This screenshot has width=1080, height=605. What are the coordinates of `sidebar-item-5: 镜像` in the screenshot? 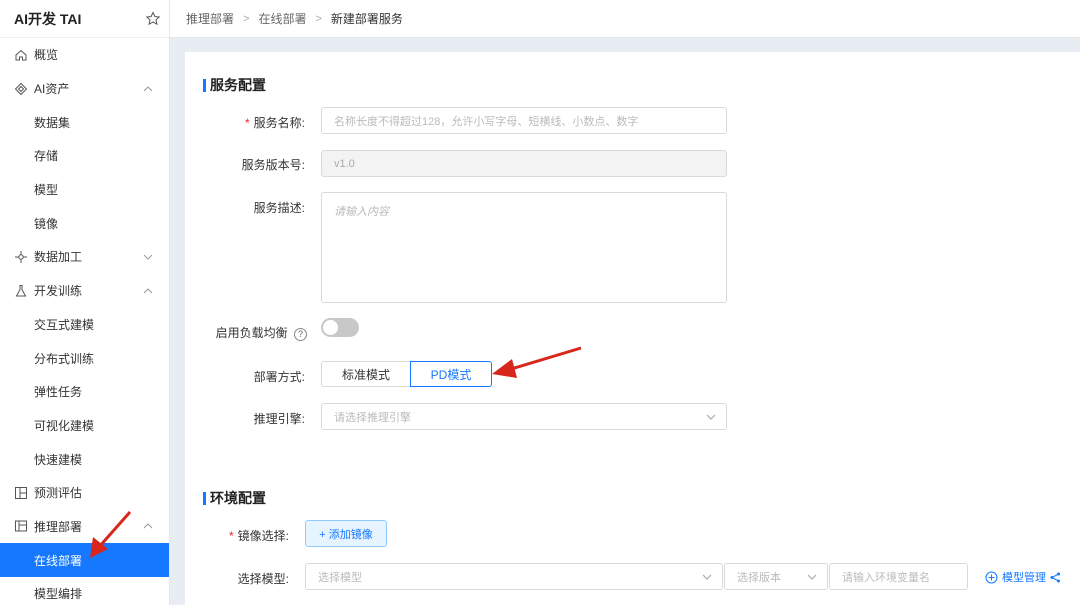 It's located at (84, 223).